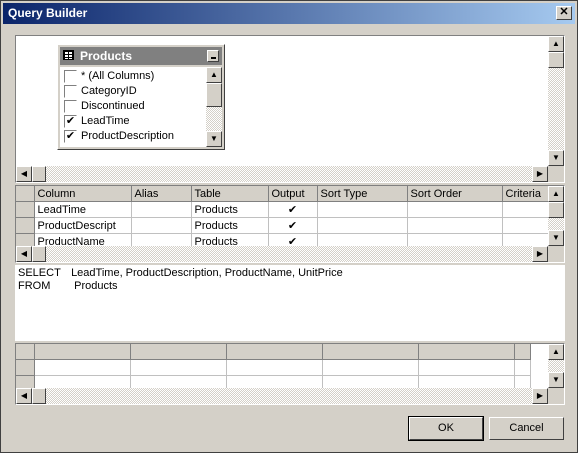  What do you see at coordinates (132, 121) in the screenshot?
I see `column-item-leadtime: ✔ LeadTime` at bounding box center [132, 121].